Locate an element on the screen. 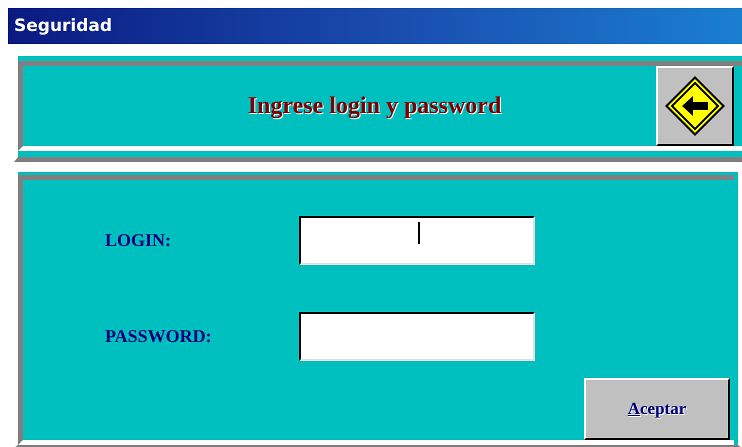  back-button is located at coordinates (695, 106).